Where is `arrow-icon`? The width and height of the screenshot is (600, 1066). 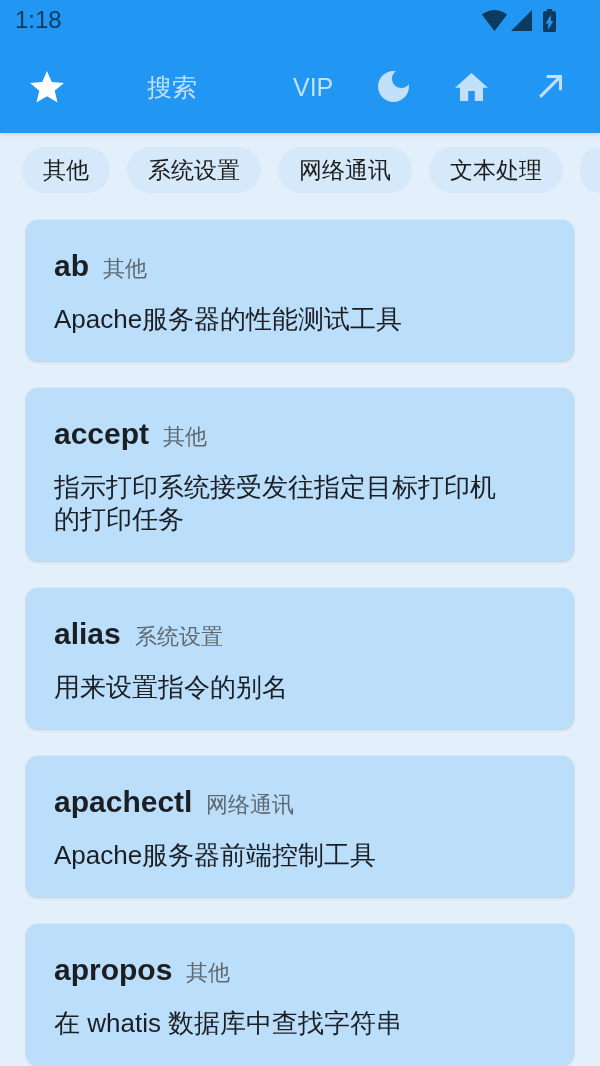 arrow-icon is located at coordinates (551, 86).